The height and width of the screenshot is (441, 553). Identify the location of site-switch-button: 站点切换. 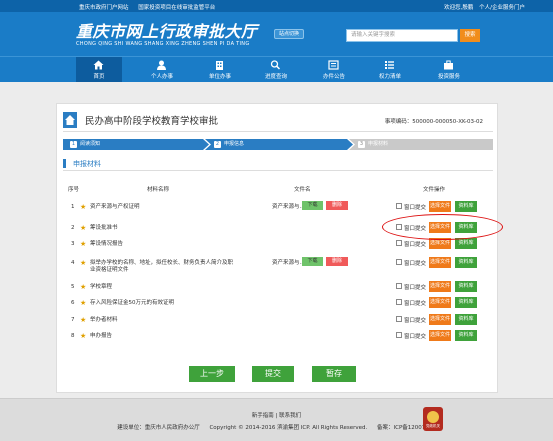
(289, 34).